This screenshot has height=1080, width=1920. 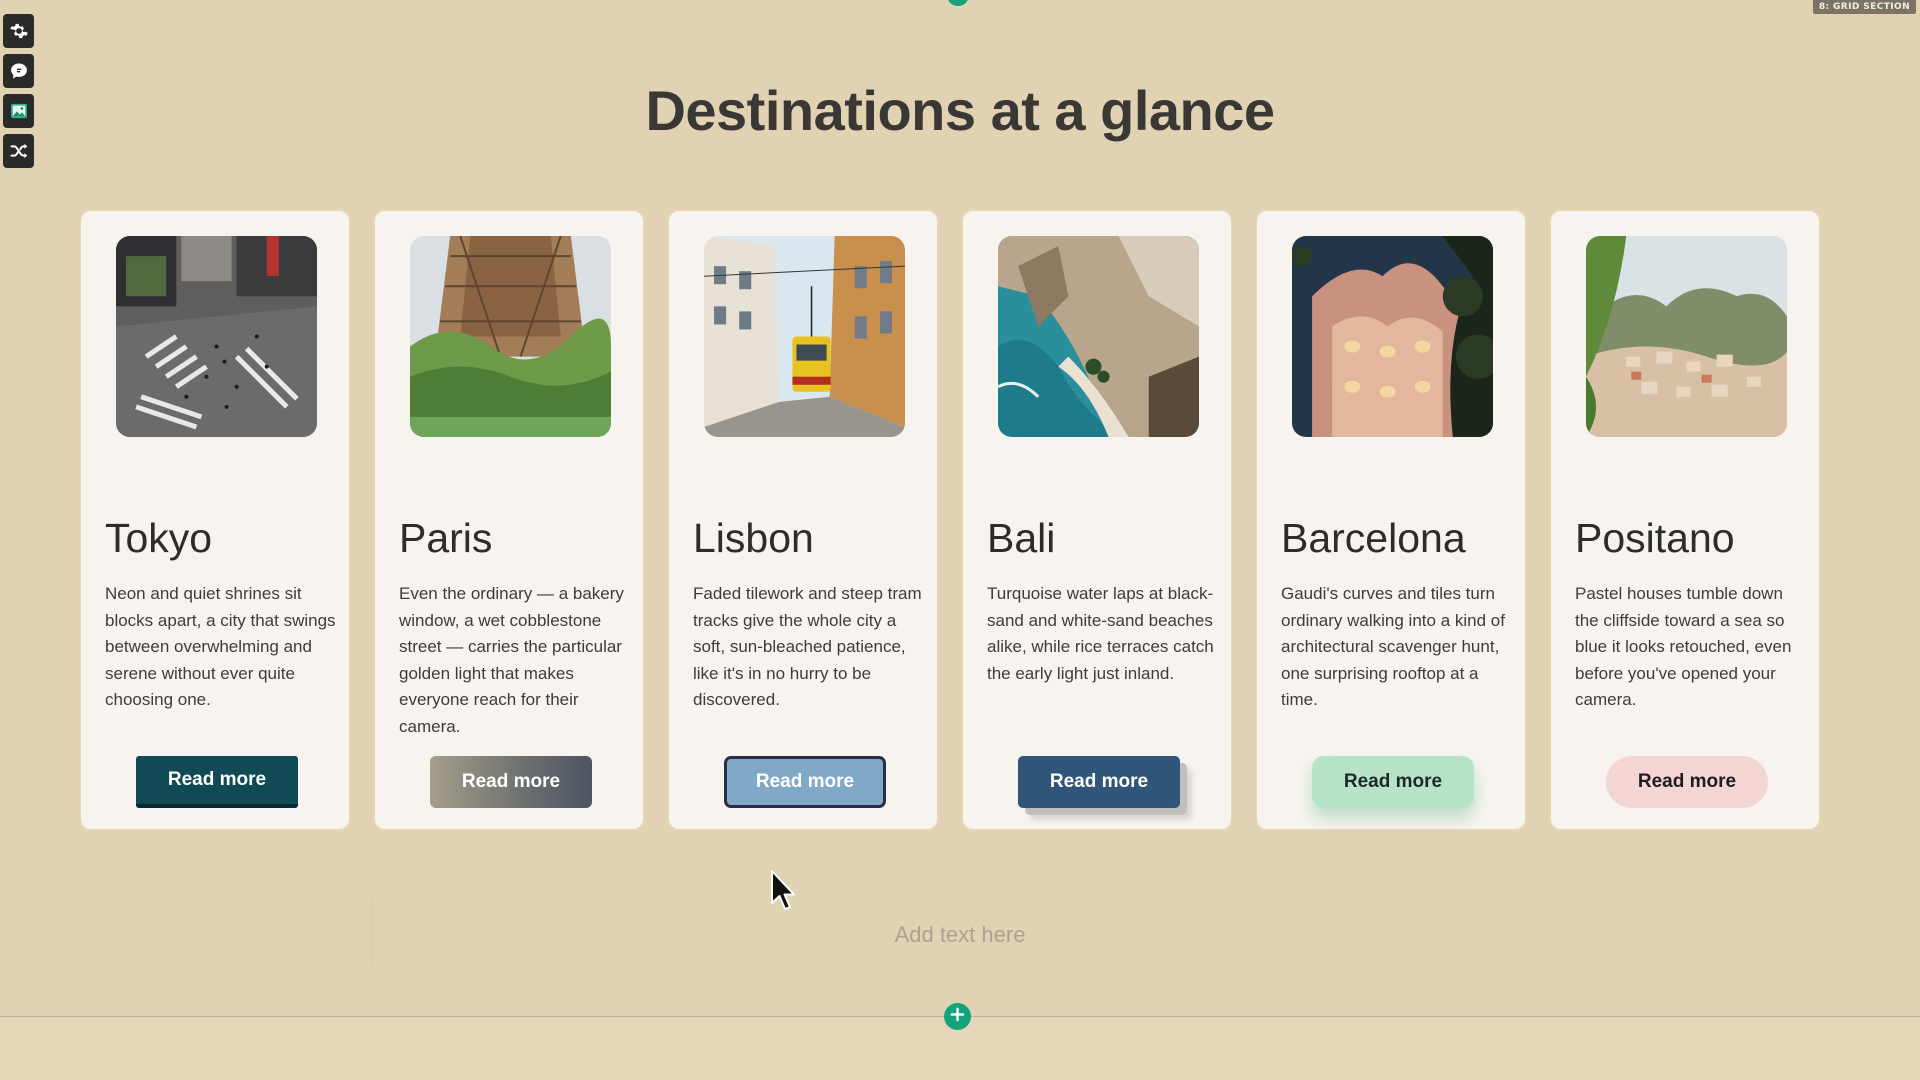 I want to click on add-block-top-handle, so click(x=958, y=3).